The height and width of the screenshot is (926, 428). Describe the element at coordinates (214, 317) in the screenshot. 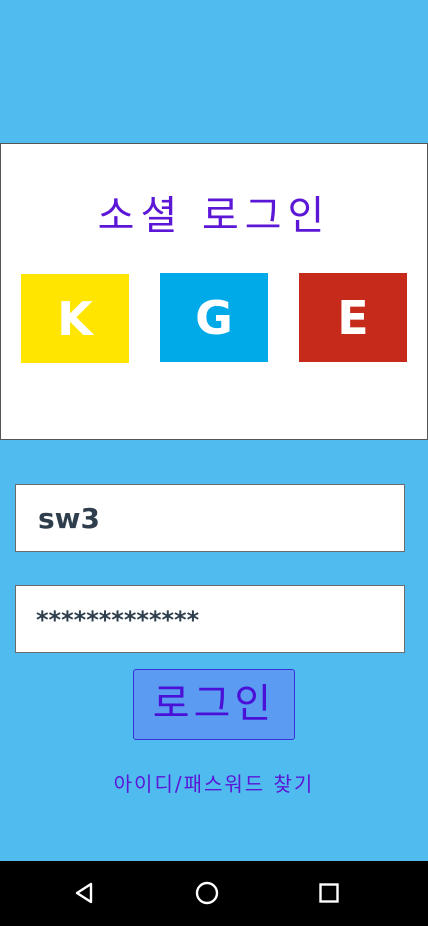

I see `google-login-button: G` at that location.